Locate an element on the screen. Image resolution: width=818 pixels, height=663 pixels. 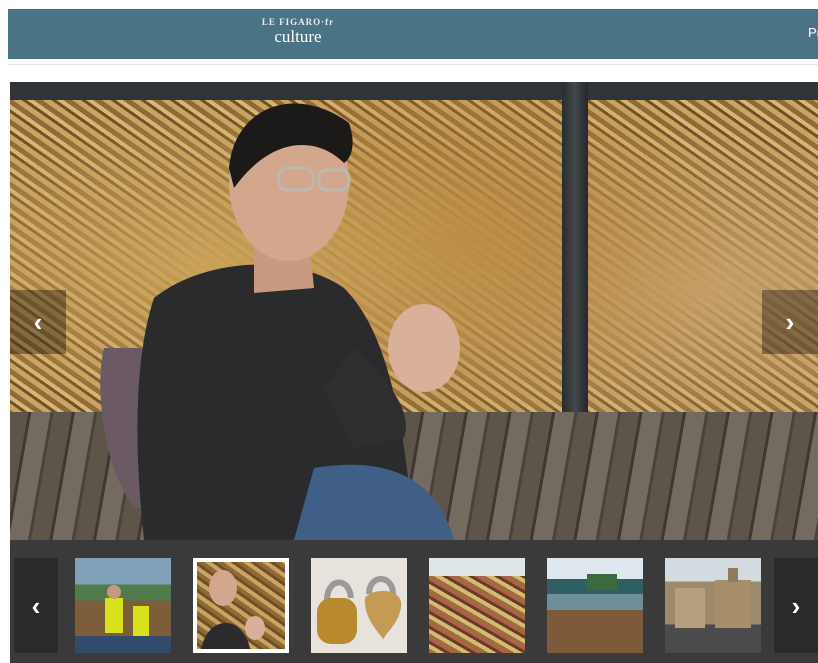
thumbnail-3-image is located at coordinates (359, 610).